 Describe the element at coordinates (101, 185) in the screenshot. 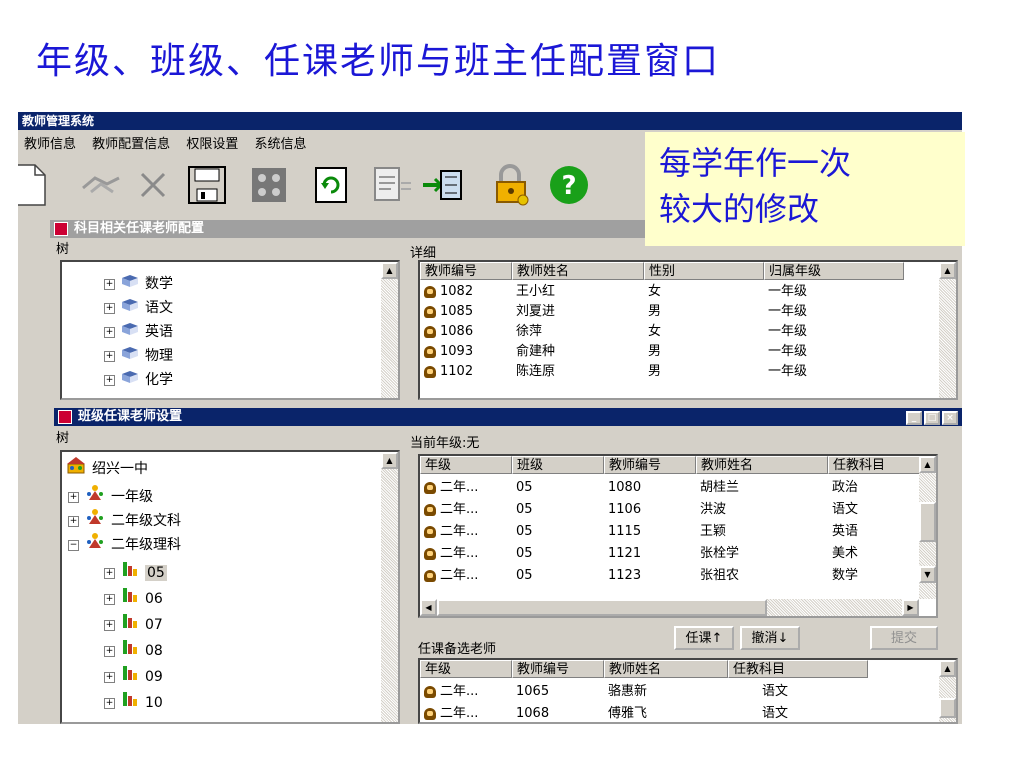

I see `handshake-icon` at that location.